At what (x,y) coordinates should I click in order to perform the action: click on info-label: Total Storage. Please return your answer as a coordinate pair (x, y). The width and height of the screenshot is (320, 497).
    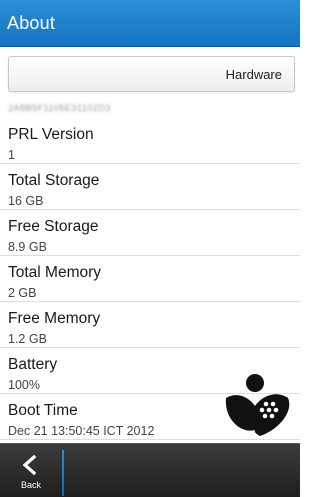
    Looking at the image, I should click on (54, 180).